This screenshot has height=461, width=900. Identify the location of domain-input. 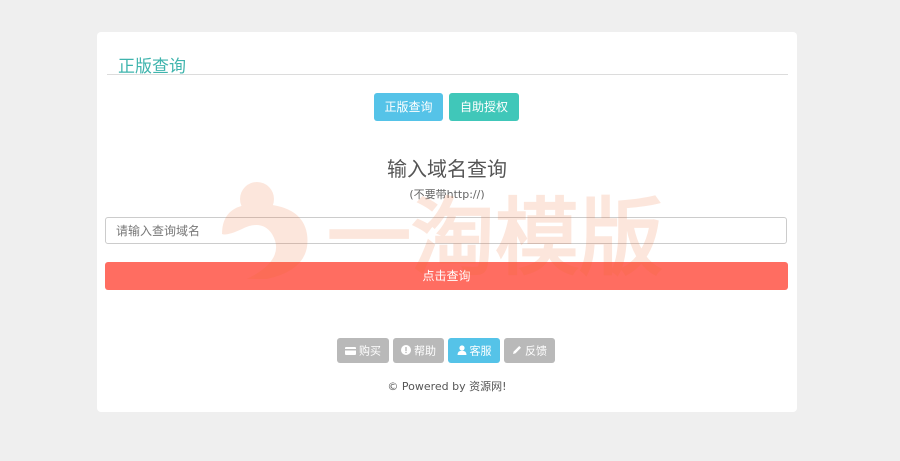
(446, 230).